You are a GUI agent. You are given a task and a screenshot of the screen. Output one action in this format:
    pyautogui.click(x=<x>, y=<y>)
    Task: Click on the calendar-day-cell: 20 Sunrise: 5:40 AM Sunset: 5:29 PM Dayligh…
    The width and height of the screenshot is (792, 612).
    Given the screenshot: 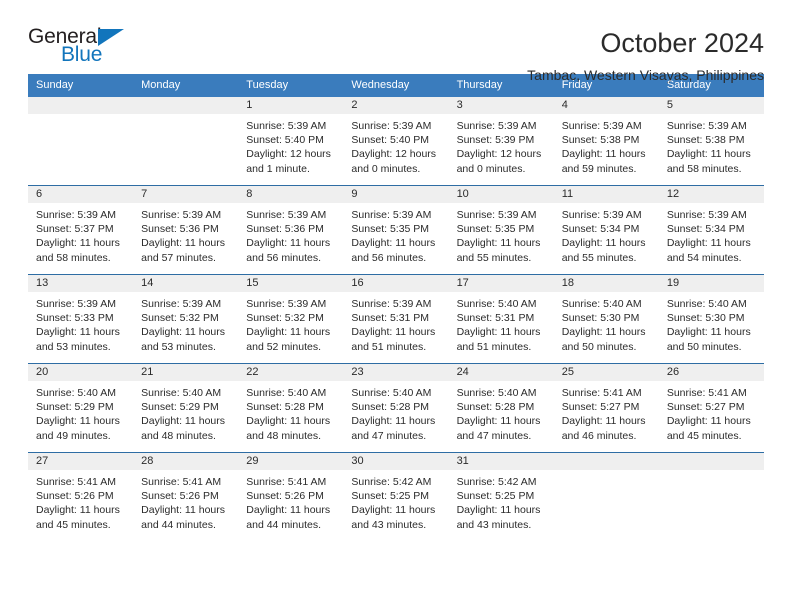 What is the action you would take?
    pyautogui.click(x=81, y=408)
    